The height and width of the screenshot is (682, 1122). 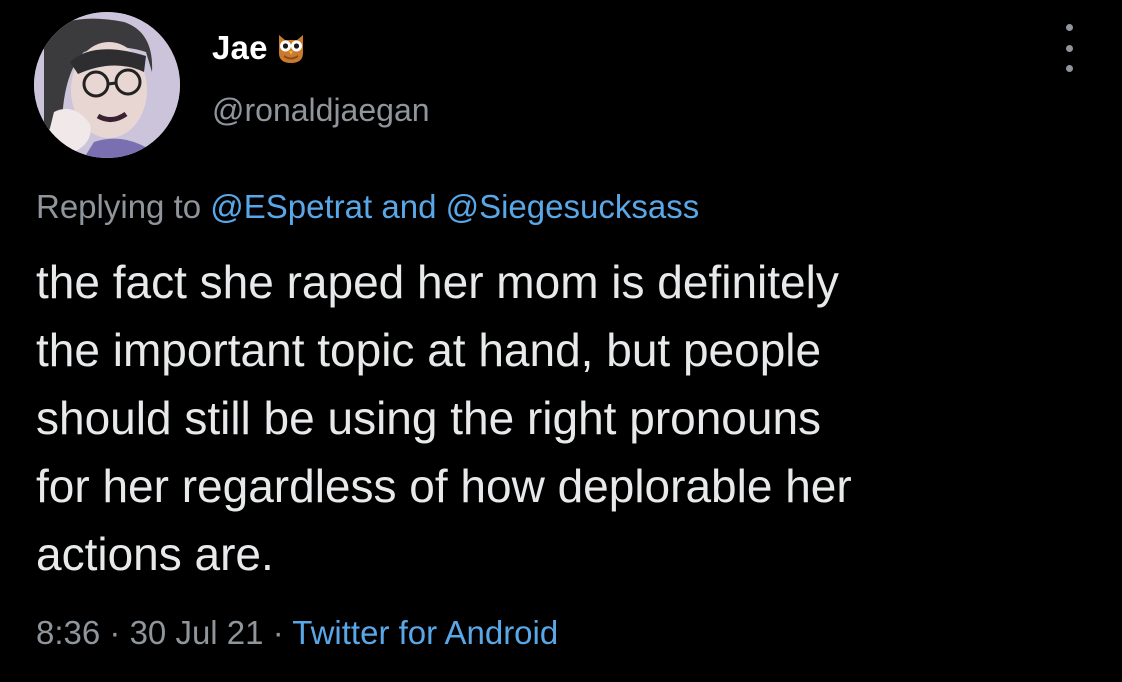 I want to click on tweet-text-line: should still be using the right pronouns, so click(x=429, y=418).